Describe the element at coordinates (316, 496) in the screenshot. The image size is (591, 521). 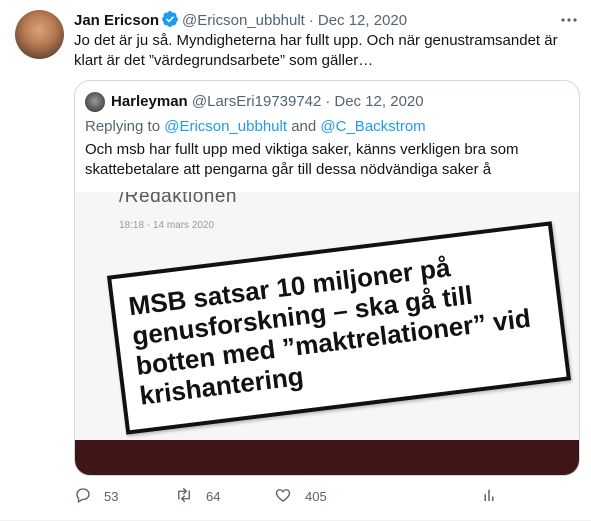
I see `like-count: 405` at that location.